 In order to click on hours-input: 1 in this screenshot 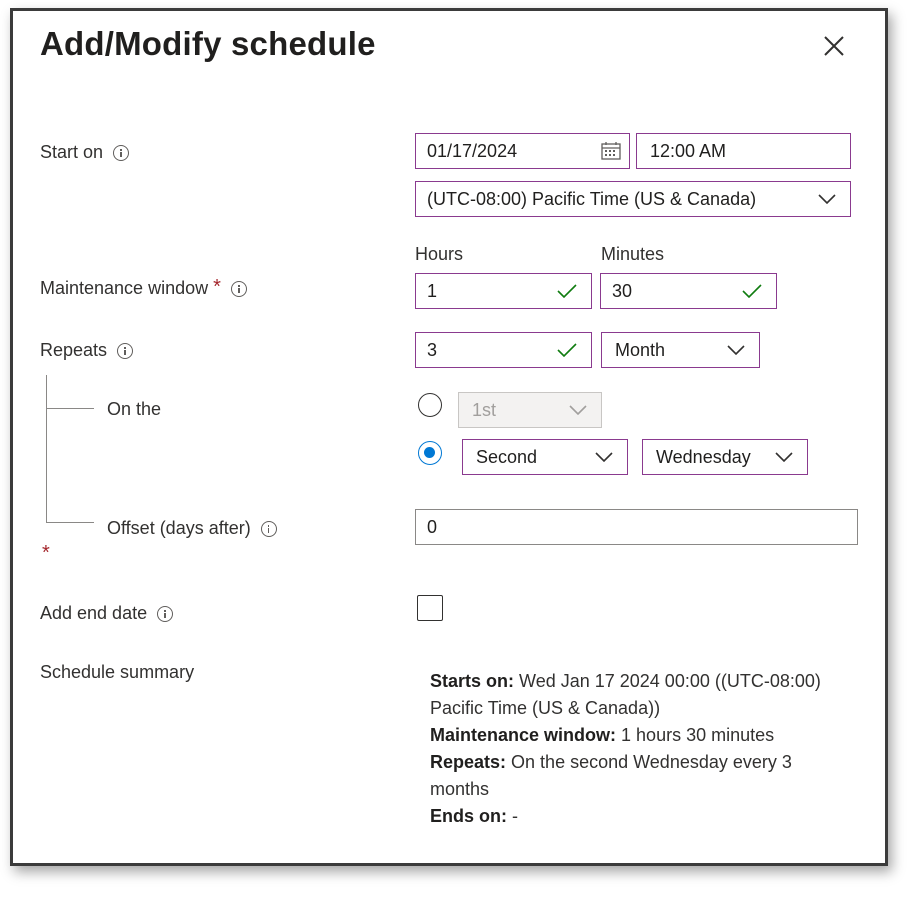, I will do `click(503, 291)`.